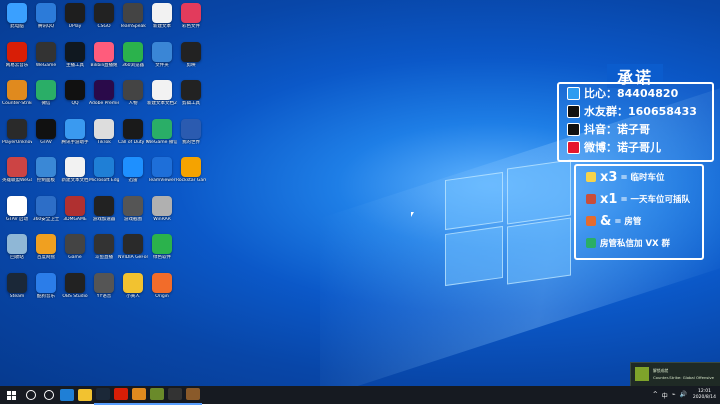 This screenshot has width=720, height=405. I want to click on desktop-icon-label: 剪辑工具, so click(191, 103).